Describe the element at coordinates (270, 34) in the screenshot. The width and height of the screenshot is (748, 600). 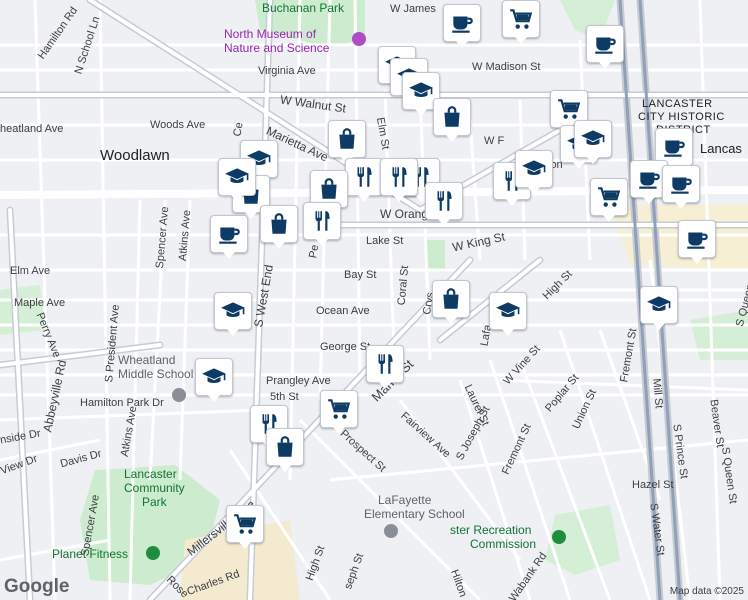
I see `north-museum-label-1: North Museum of` at that location.